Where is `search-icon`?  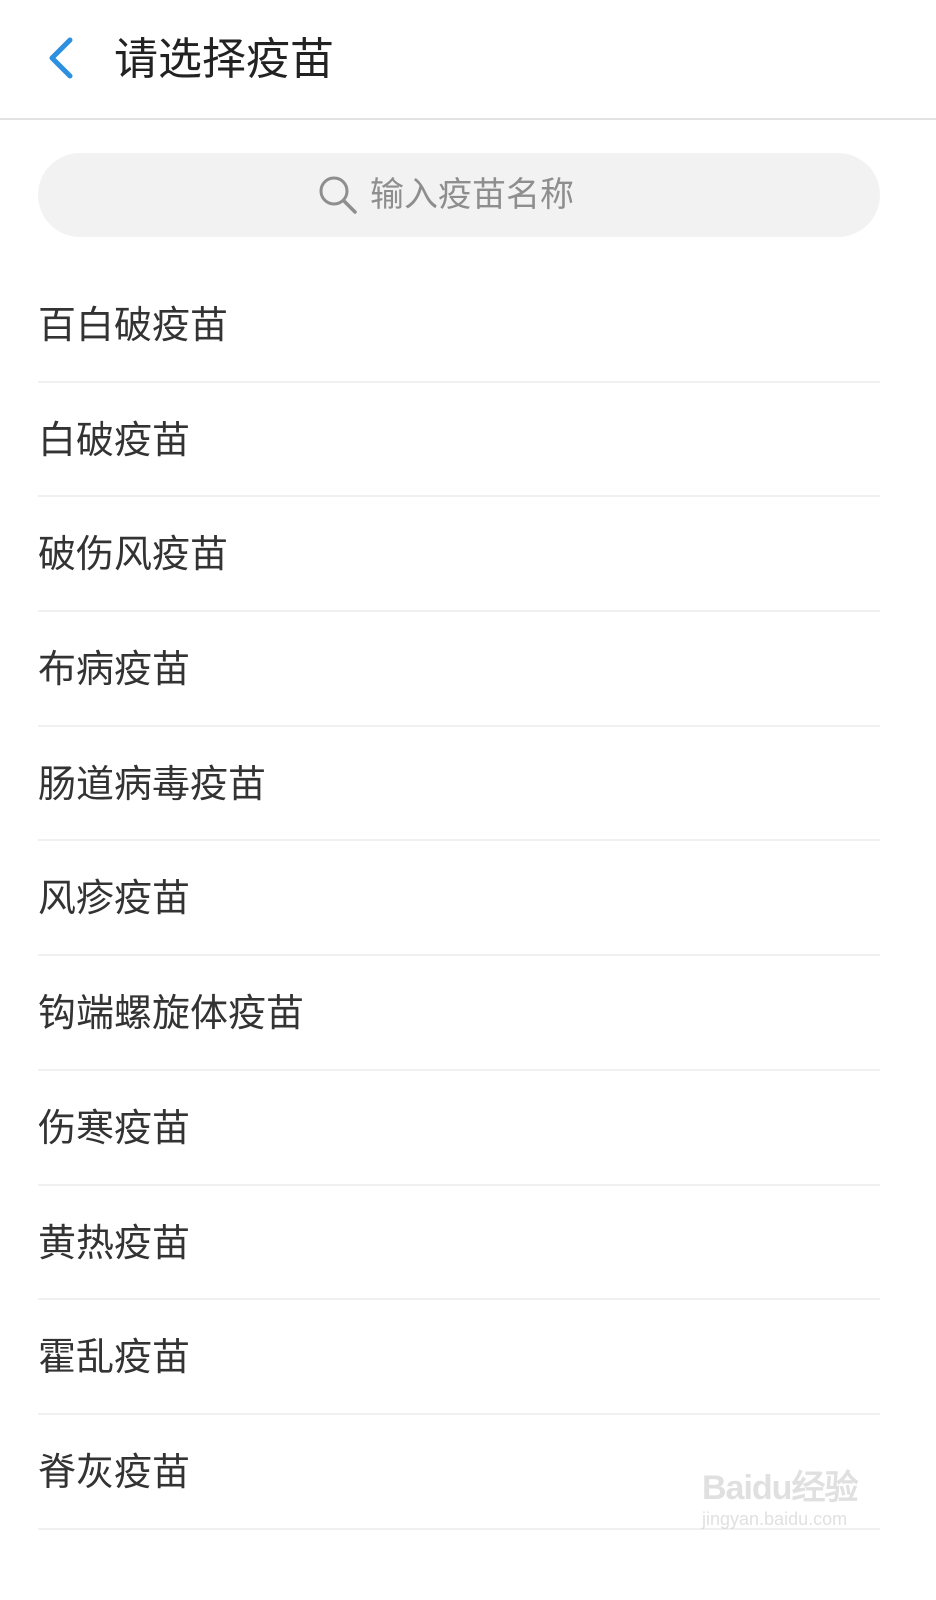 search-icon is located at coordinates (338, 195).